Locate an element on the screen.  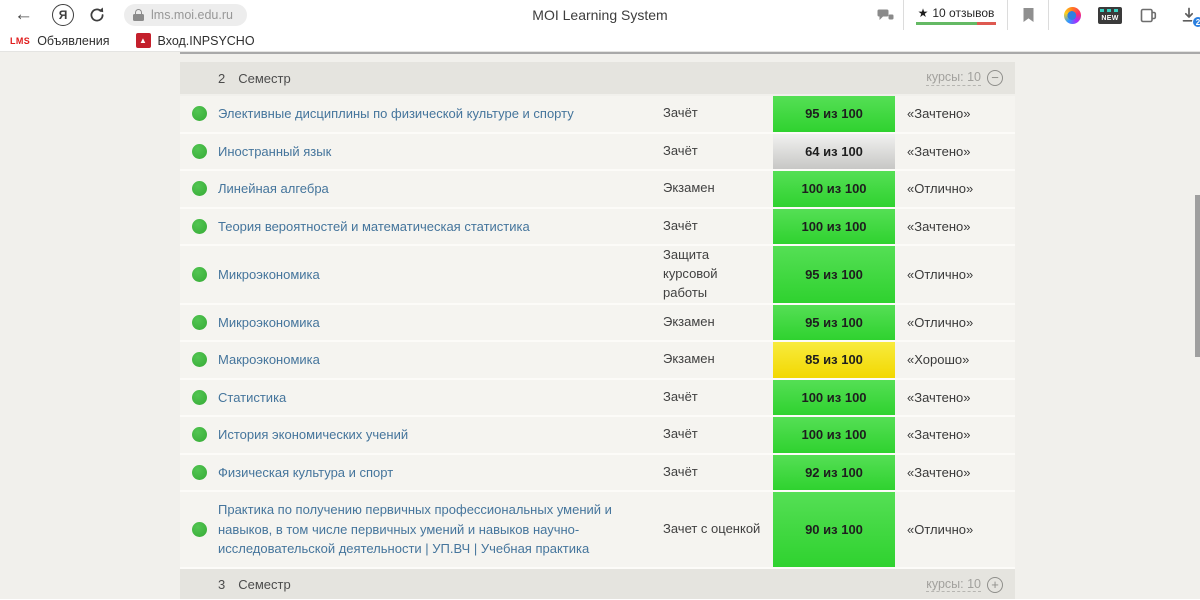
side-panel-button is located at coordinates (1148, 15).